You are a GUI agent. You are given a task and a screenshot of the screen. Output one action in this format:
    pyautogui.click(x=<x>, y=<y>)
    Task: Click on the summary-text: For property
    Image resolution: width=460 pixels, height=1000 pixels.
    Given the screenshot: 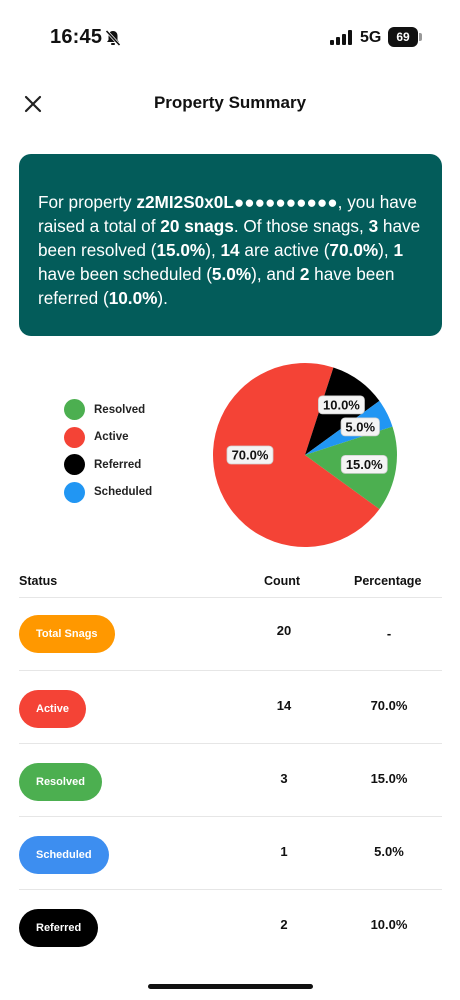 What is the action you would take?
    pyautogui.click(x=87, y=202)
    